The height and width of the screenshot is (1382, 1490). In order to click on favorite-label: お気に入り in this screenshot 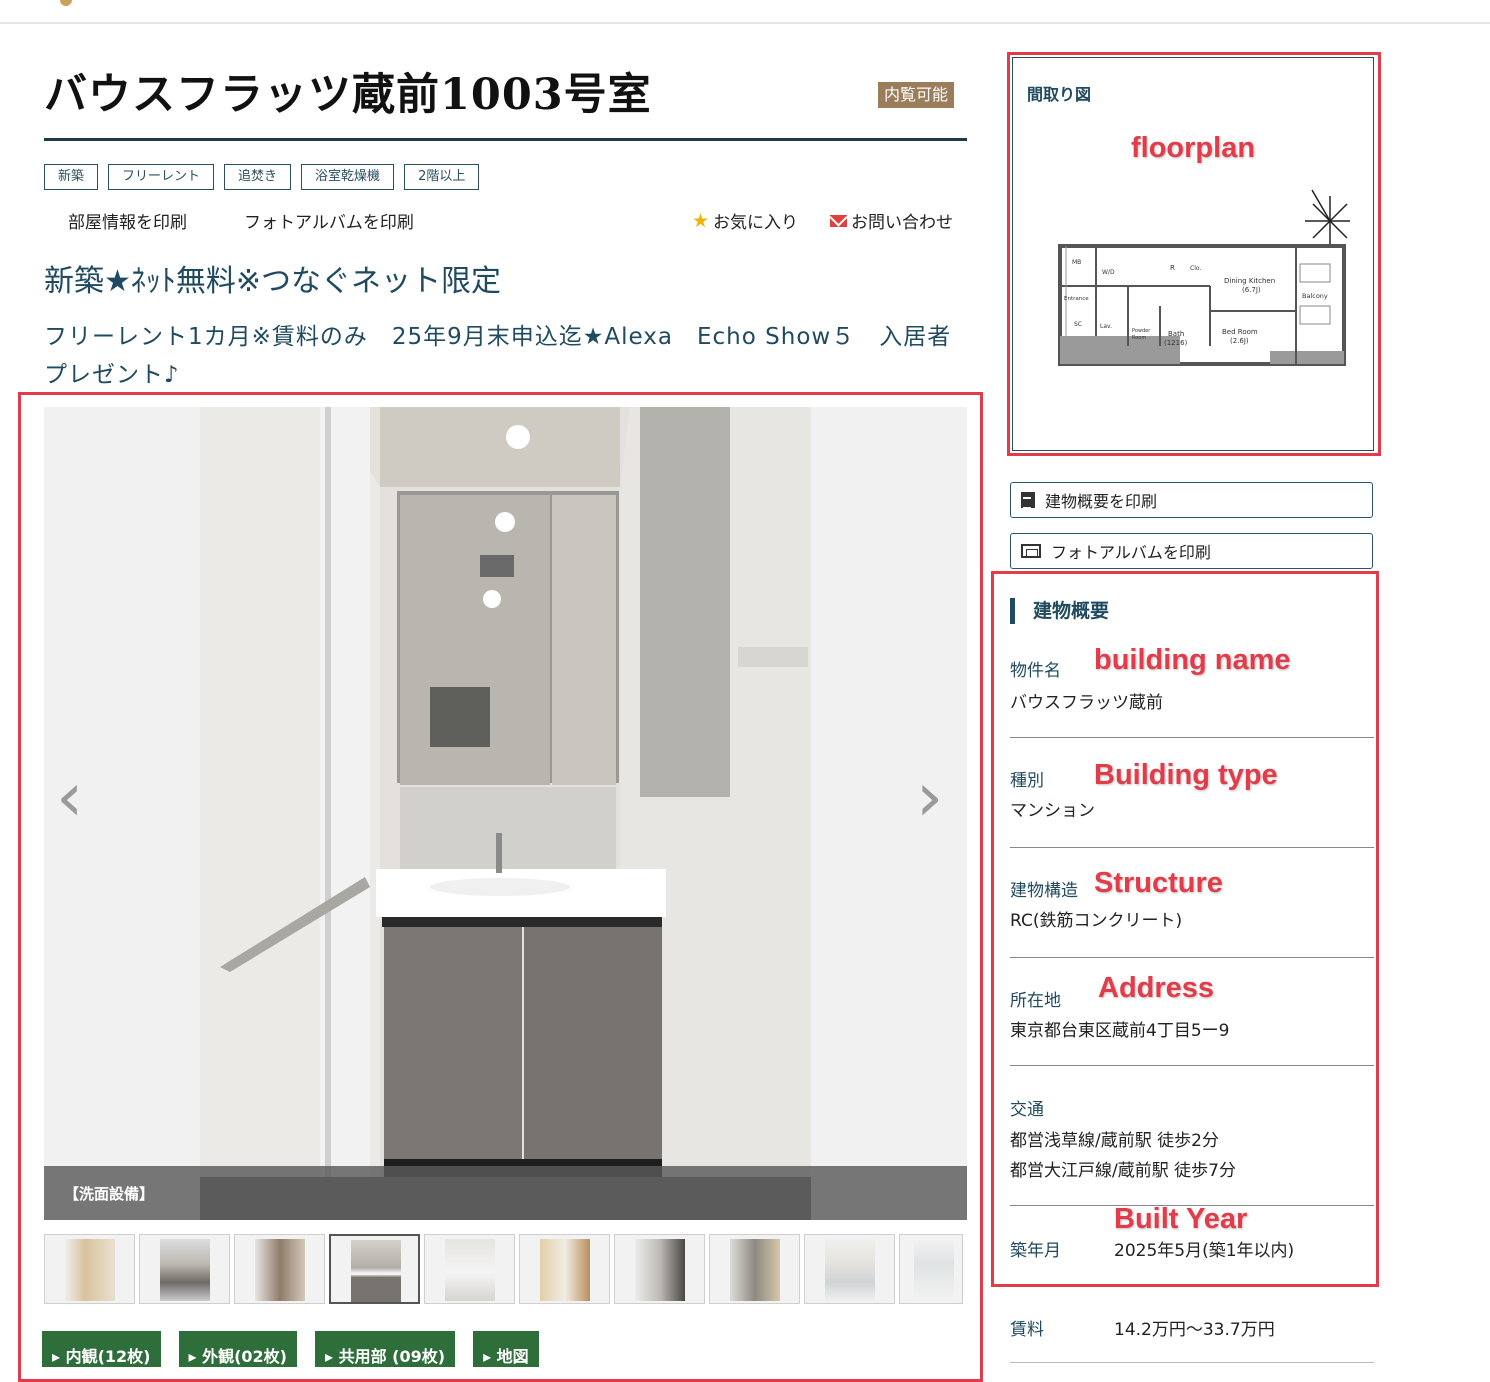, I will do `click(756, 223)`.